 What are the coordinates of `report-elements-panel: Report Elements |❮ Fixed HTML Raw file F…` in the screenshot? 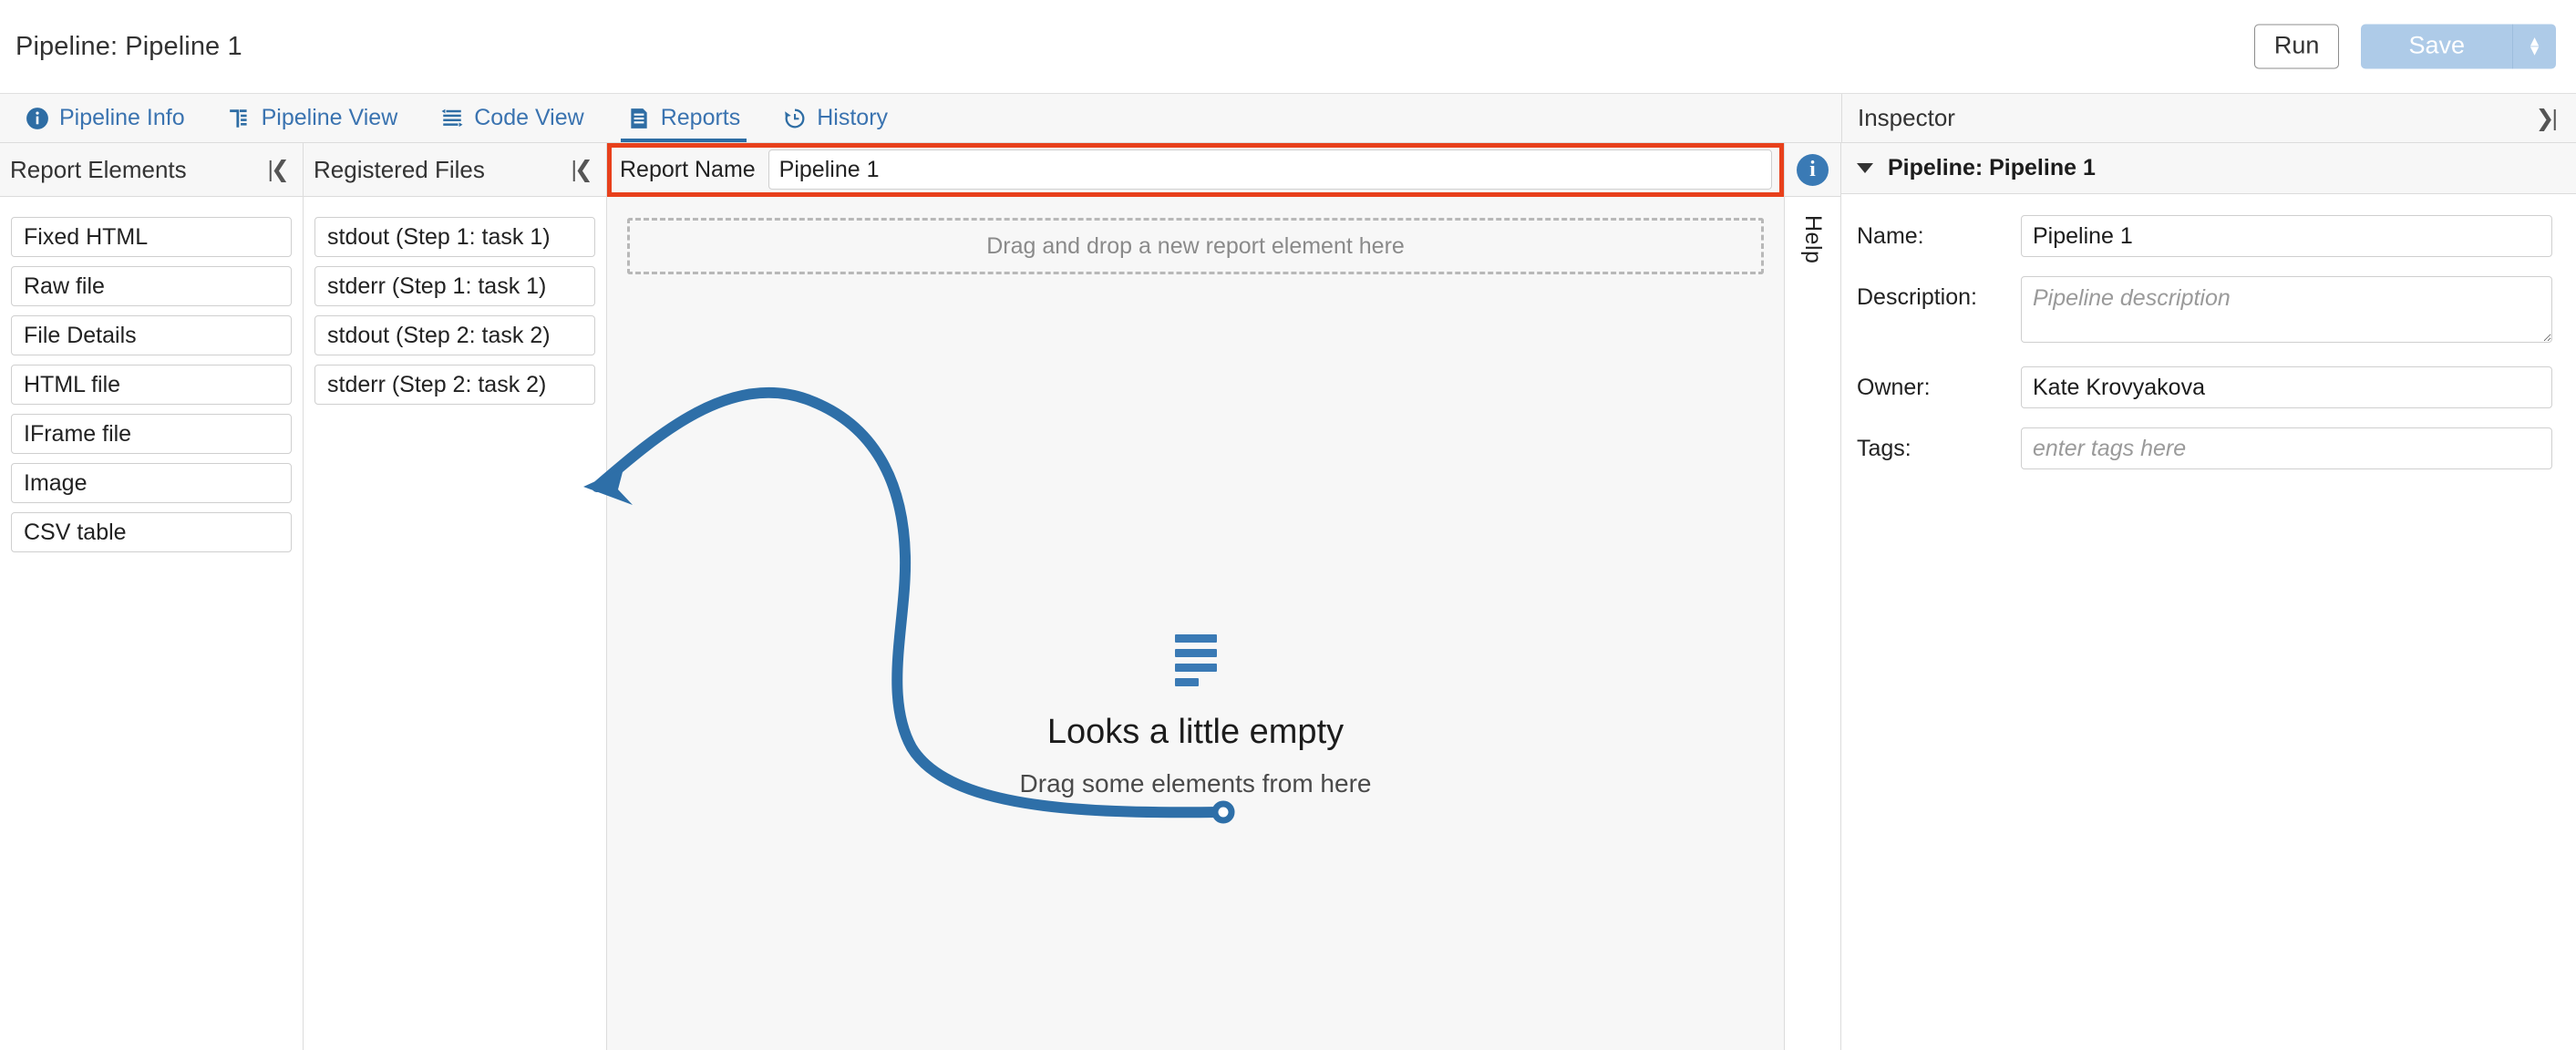 It's located at (152, 596).